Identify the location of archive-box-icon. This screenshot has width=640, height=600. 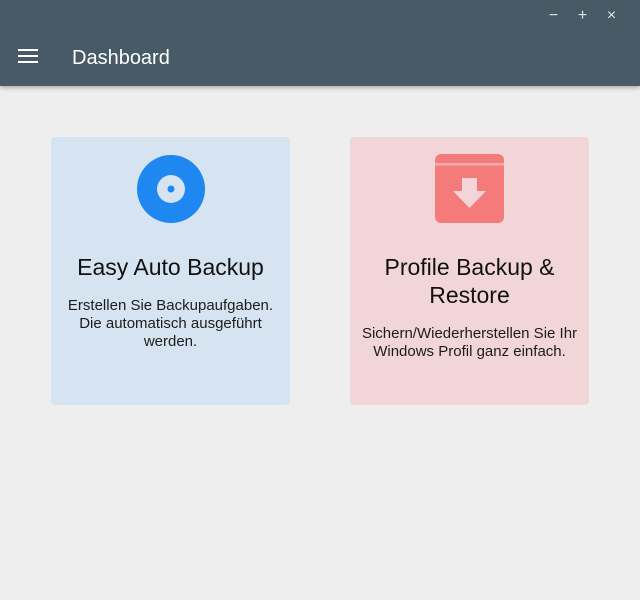
(469, 188).